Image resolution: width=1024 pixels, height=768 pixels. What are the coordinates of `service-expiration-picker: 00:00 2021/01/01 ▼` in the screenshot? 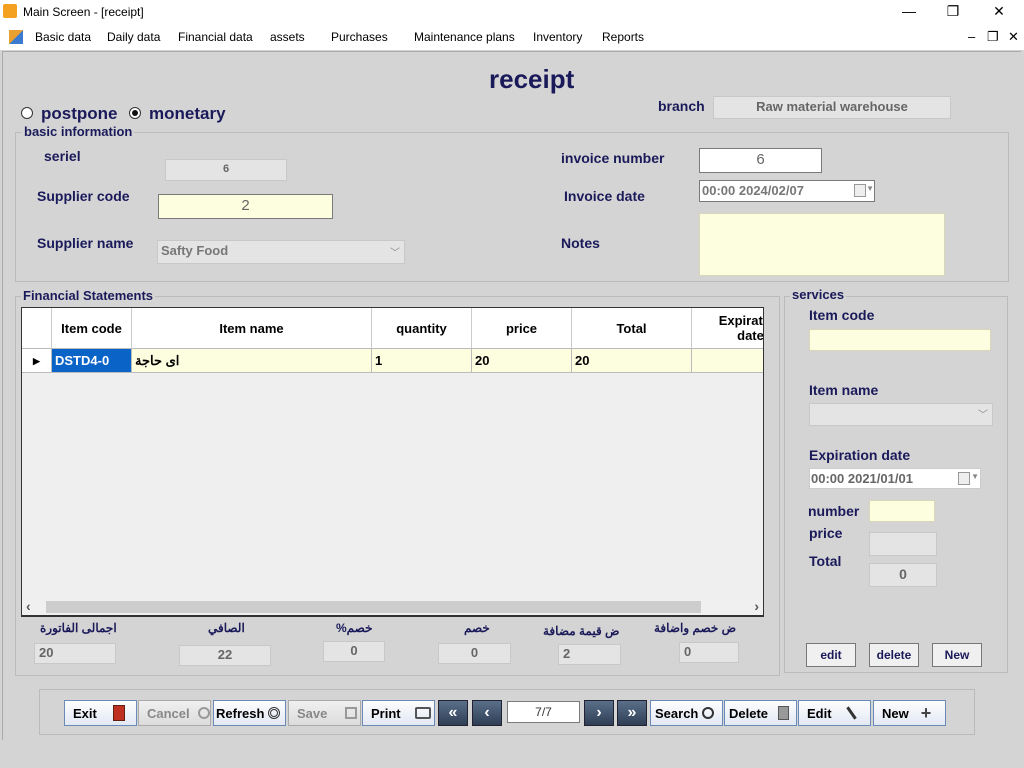 It's located at (895, 478).